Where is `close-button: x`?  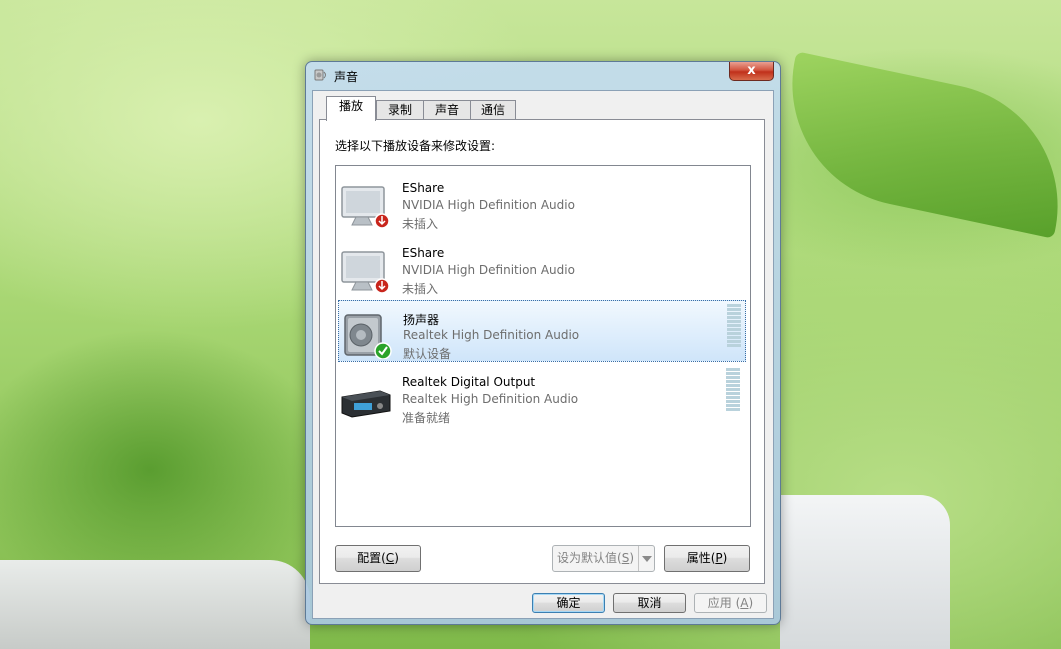 close-button: x is located at coordinates (751, 71).